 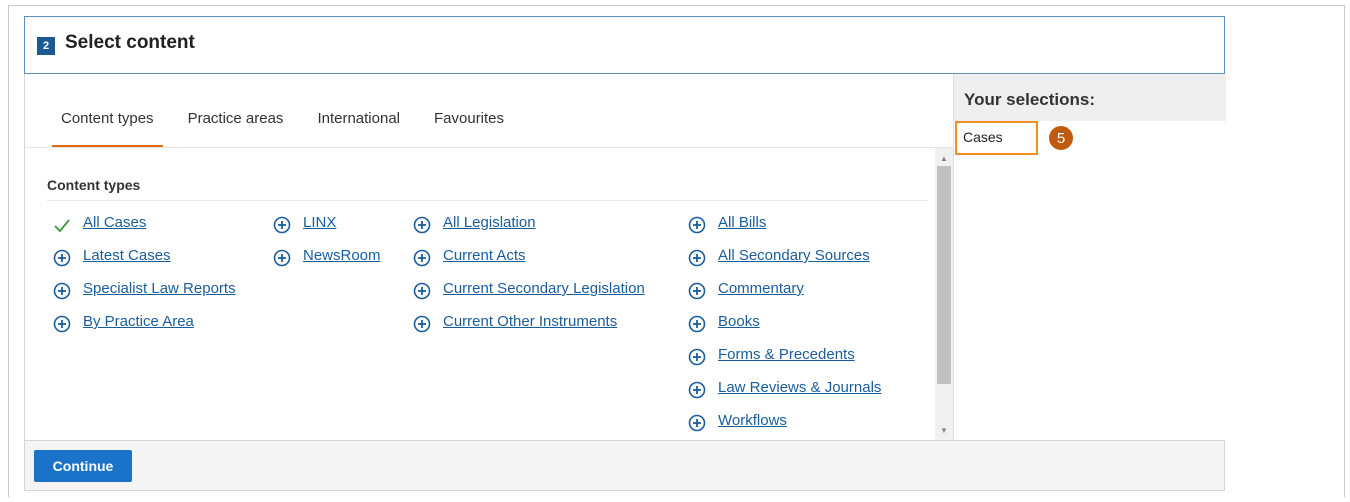 I want to click on tab-label: Favourites, so click(x=469, y=118).